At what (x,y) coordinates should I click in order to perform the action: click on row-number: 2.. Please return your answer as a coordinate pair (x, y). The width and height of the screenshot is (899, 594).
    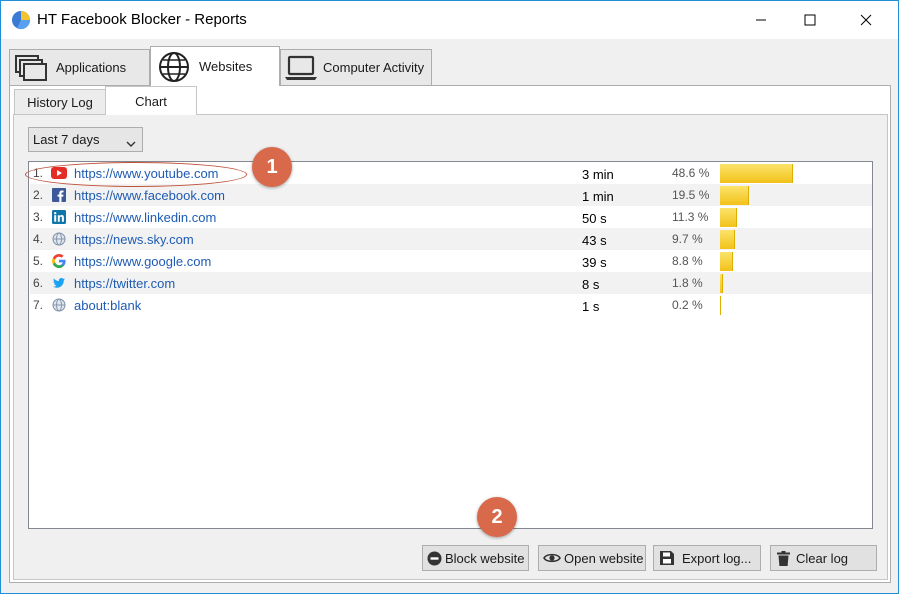
    Looking at the image, I should click on (38, 195).